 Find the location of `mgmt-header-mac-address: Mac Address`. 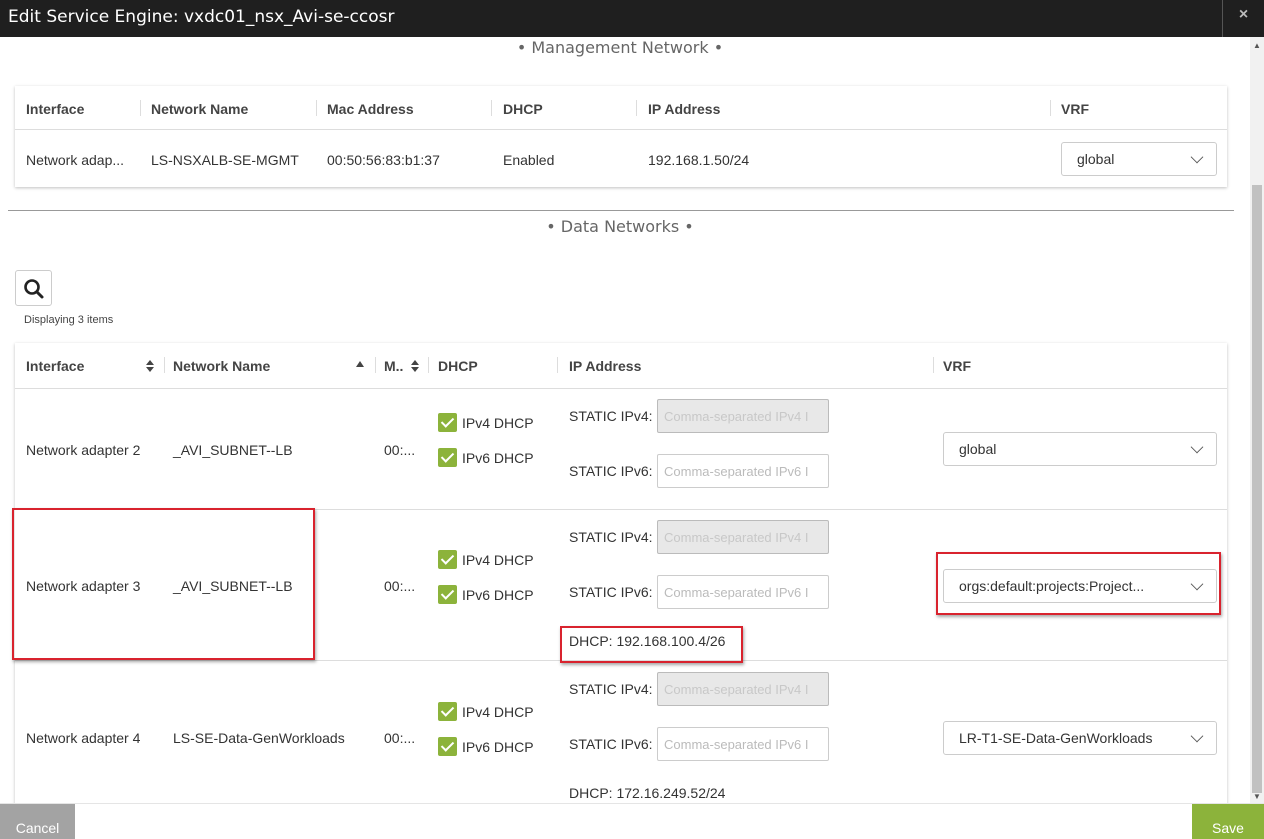

mgmt-header-mac-address: Mac Address is located at coordinates (370, 109).